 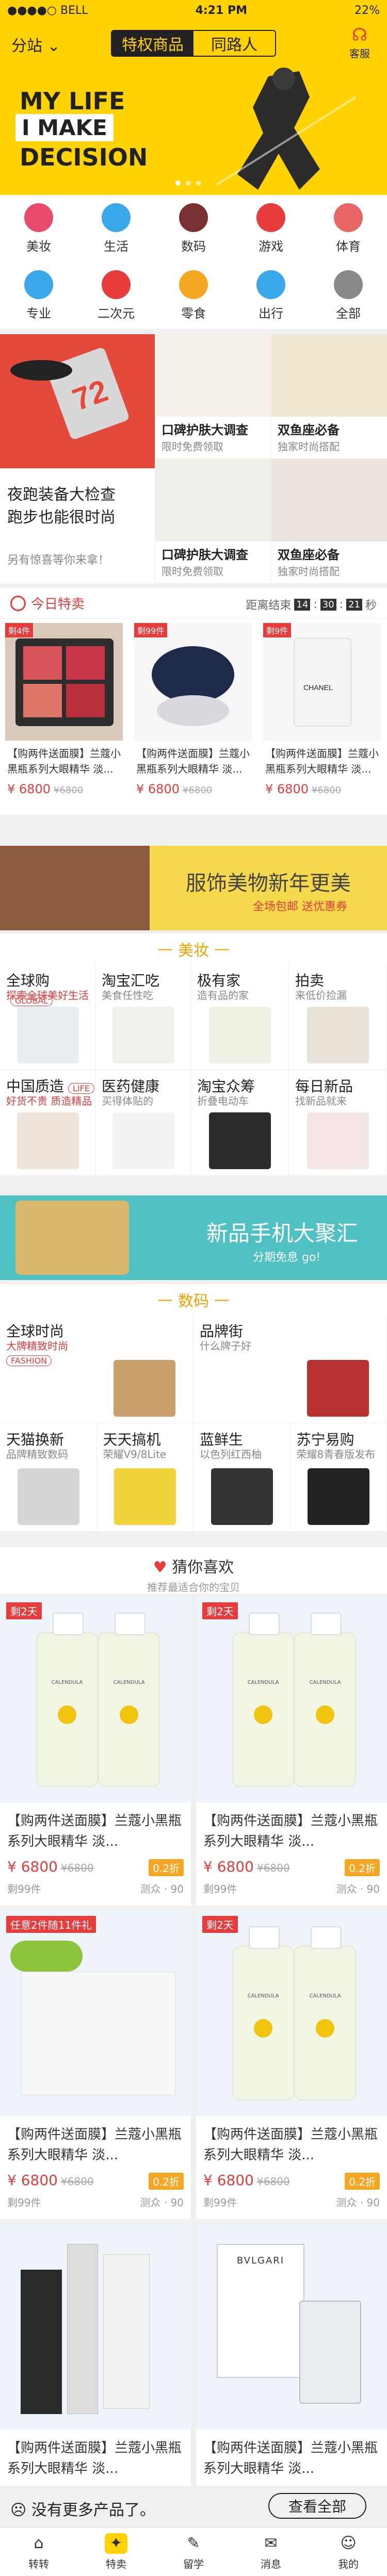 I want to click on beauty-cell: 中国质造 LIFE 好货不贵 质造精品, so click(x=47, y=1123).